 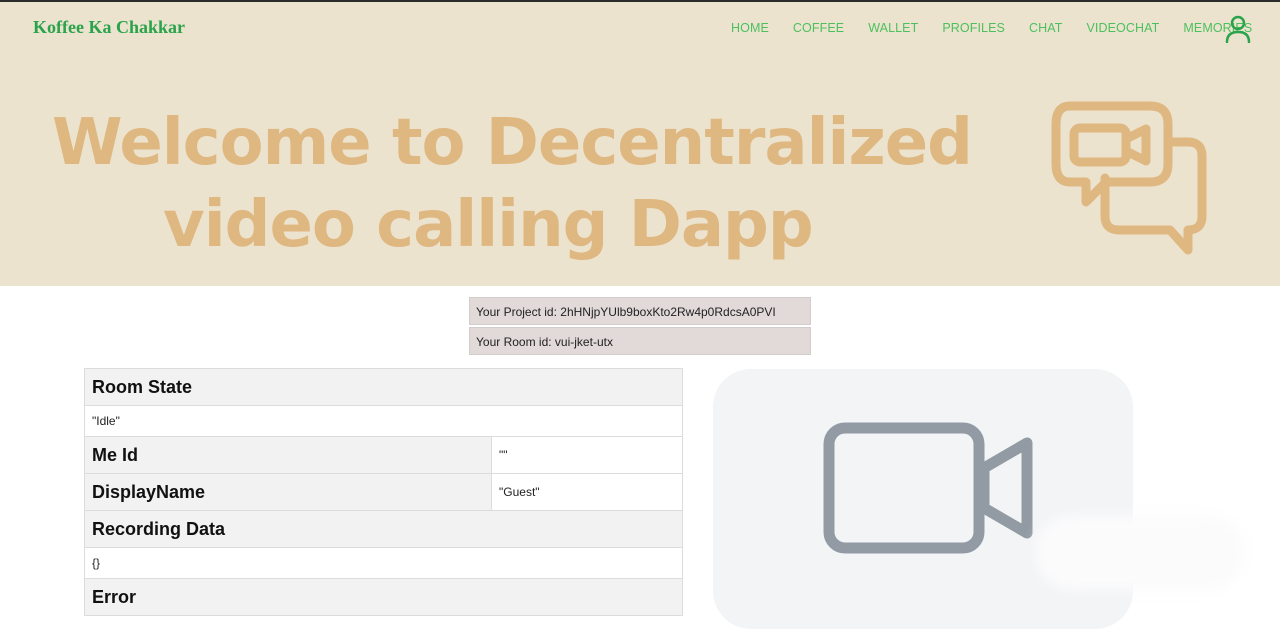 I want to click on nav-profiles: PROFILES, so click(x=973, y=28).